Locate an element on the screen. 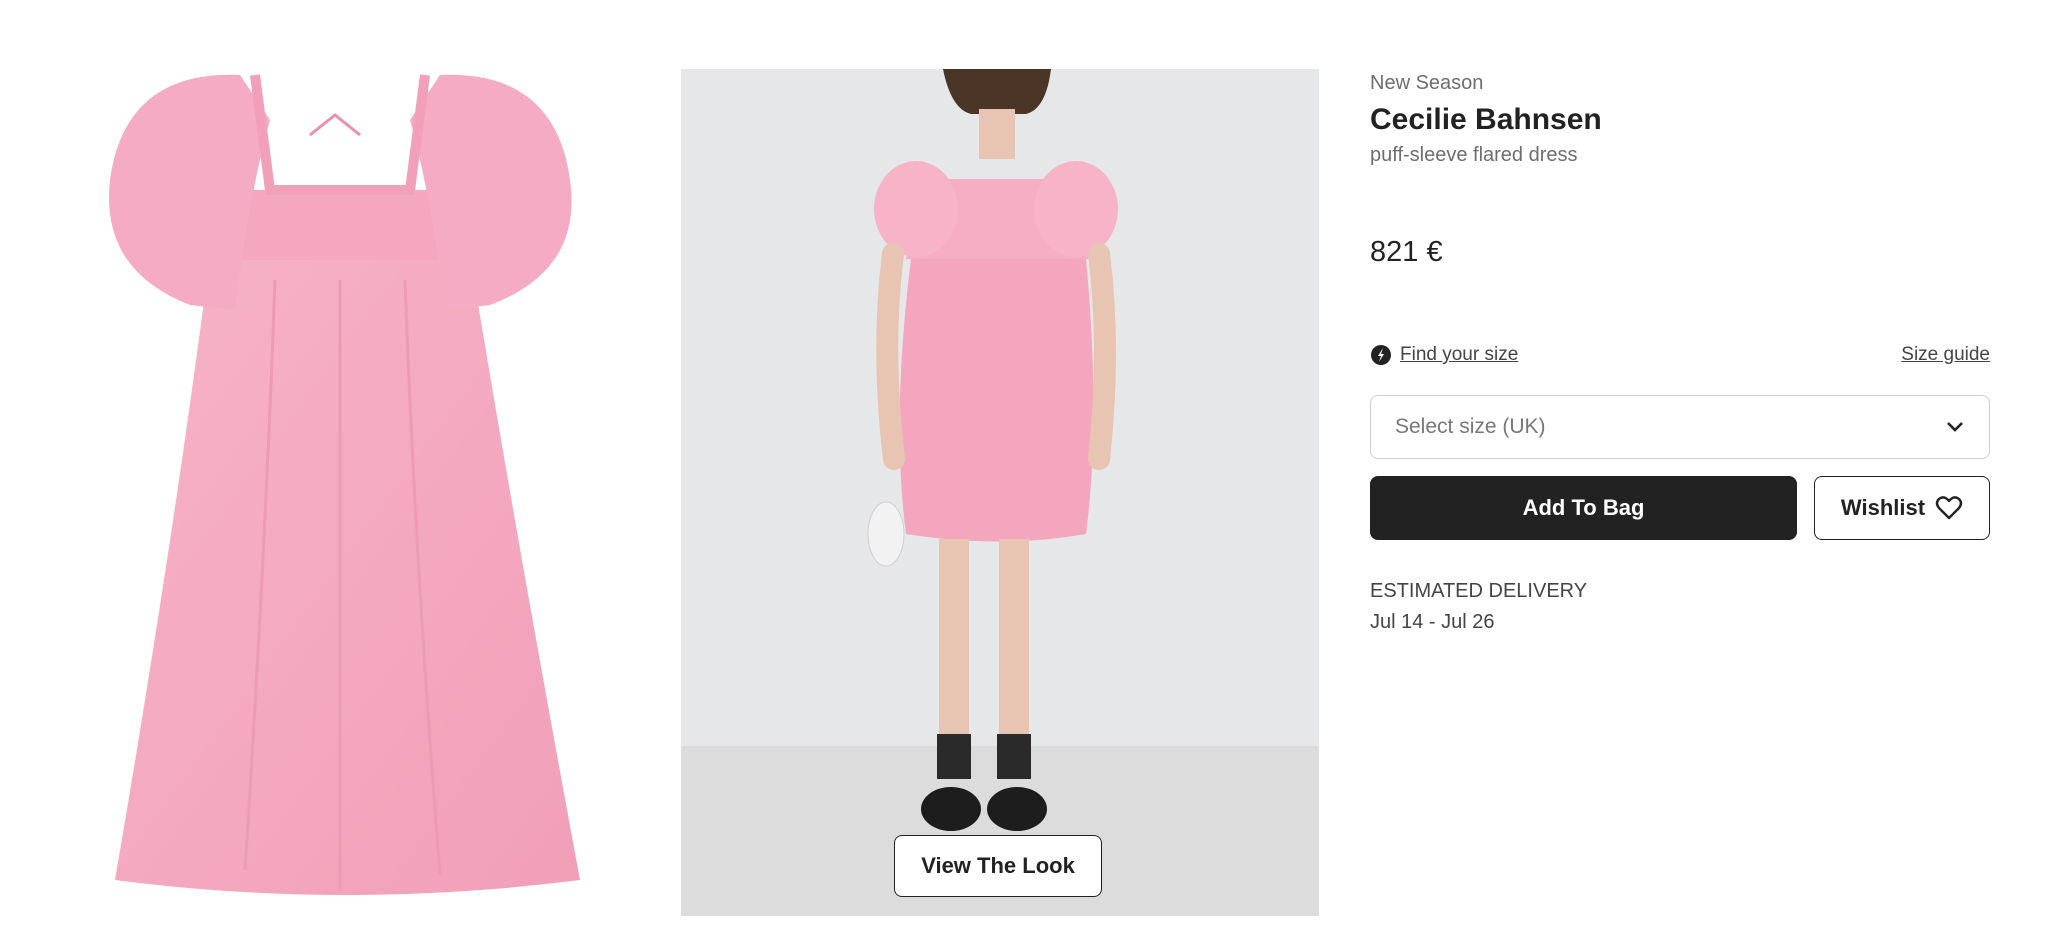  heart-outline-icon is located at coordinates (1949, 508).